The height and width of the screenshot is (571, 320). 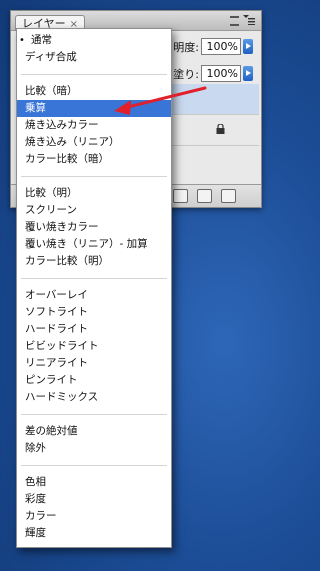 What do you see at coordinates (210, 99) in the screenshot?
I see `layer-row-selected` at bounding box center [210, 99].